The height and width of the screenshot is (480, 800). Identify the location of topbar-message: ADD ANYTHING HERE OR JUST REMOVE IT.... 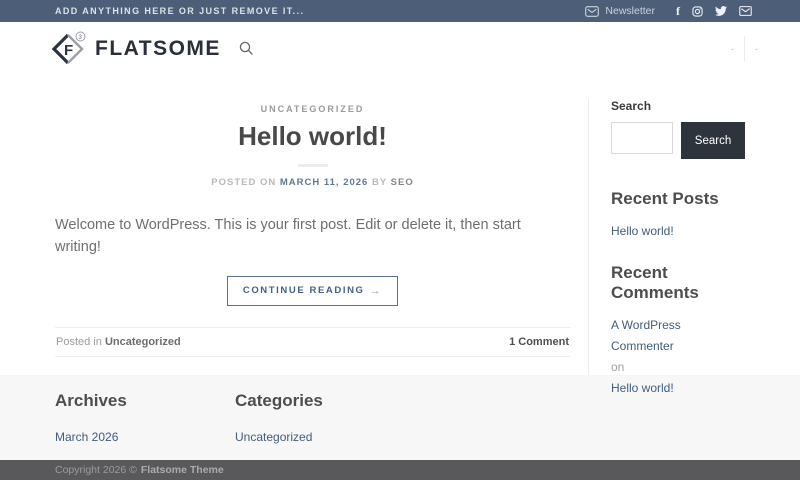
(180, 11).